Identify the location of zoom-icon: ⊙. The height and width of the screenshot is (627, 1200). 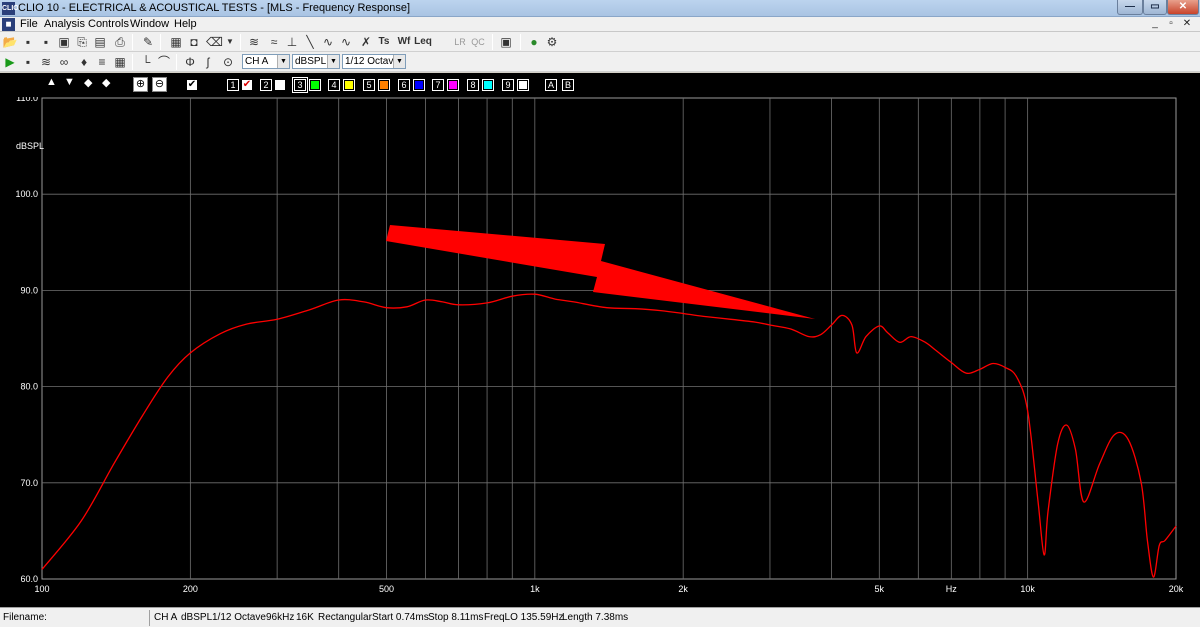
(228, 62).